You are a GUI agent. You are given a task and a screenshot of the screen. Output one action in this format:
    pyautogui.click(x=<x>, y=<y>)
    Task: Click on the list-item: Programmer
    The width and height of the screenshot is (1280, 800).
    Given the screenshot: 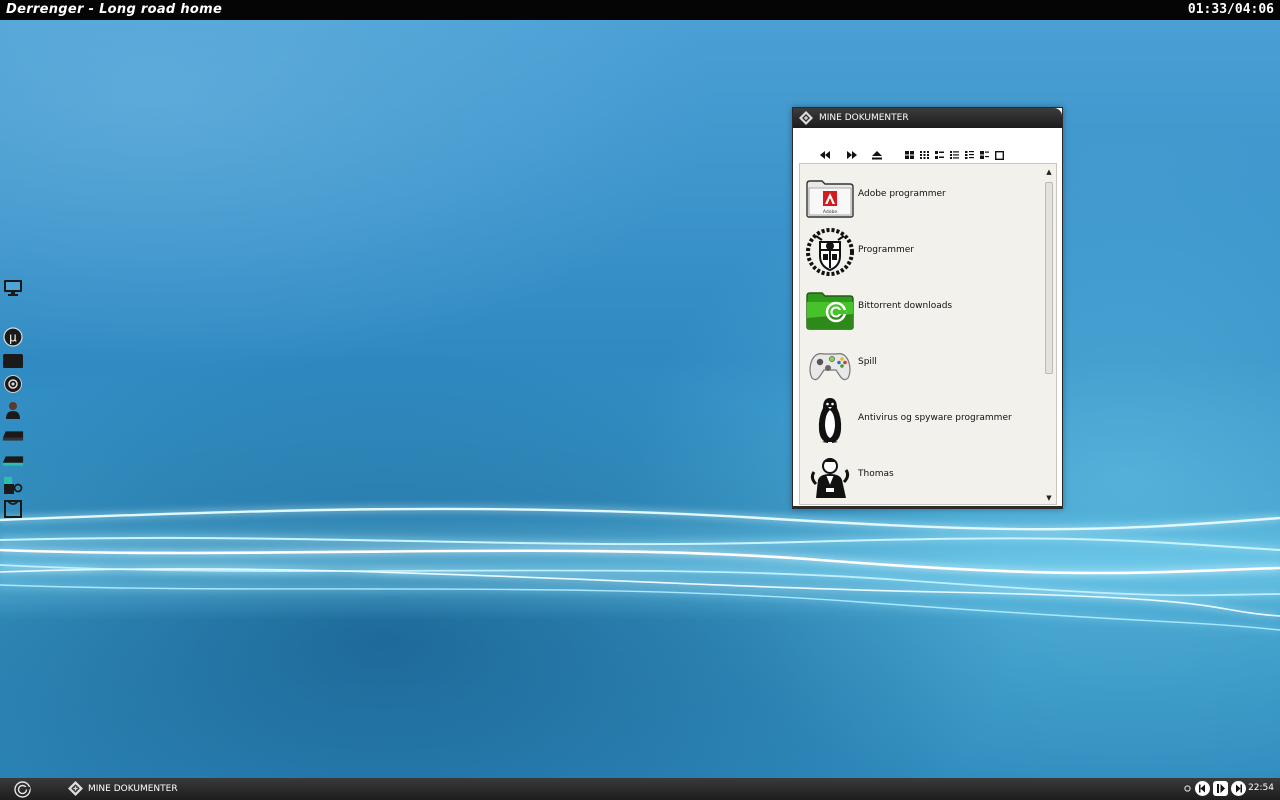 What is the action you would take?
    pyautogui.click(x=922, y=252)
    